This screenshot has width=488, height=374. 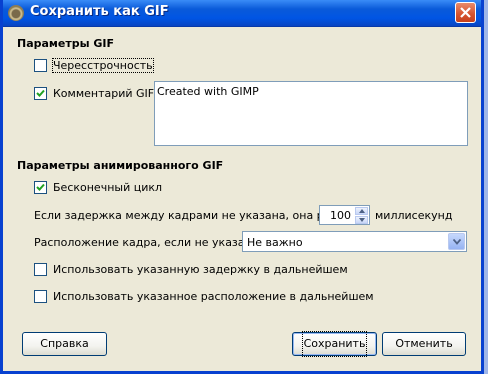 I want to click on spin-down-button, so click(x=361, y=220).